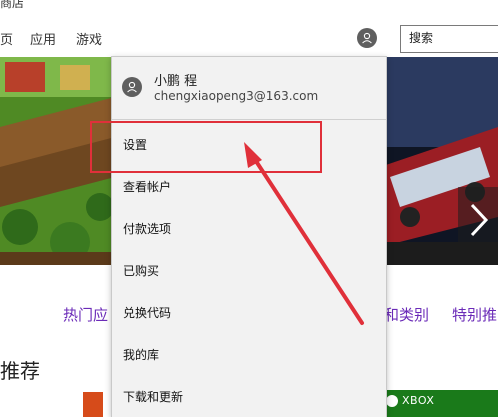  What do you see at coordinates (6, 38) in the screenshot?
I see `nav-item-home: 页` at bounding box center [6, 38].